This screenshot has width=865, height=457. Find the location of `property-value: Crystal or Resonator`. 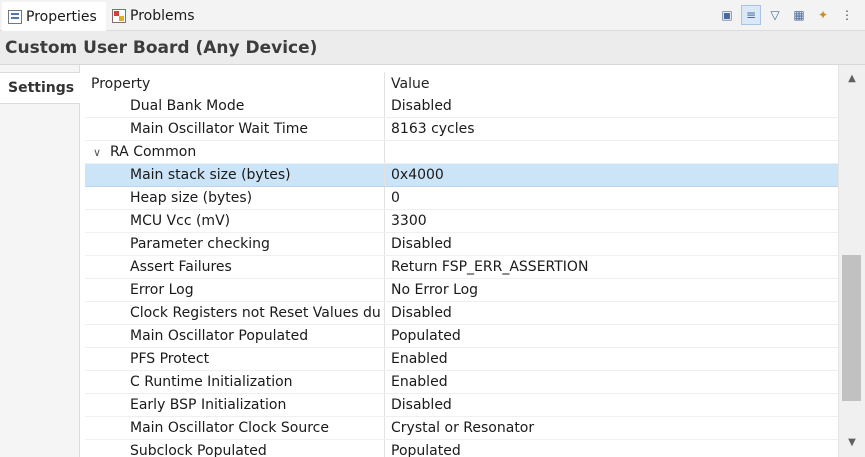

property-value: Crystal or Resonator is located at coordinates (611, 428).